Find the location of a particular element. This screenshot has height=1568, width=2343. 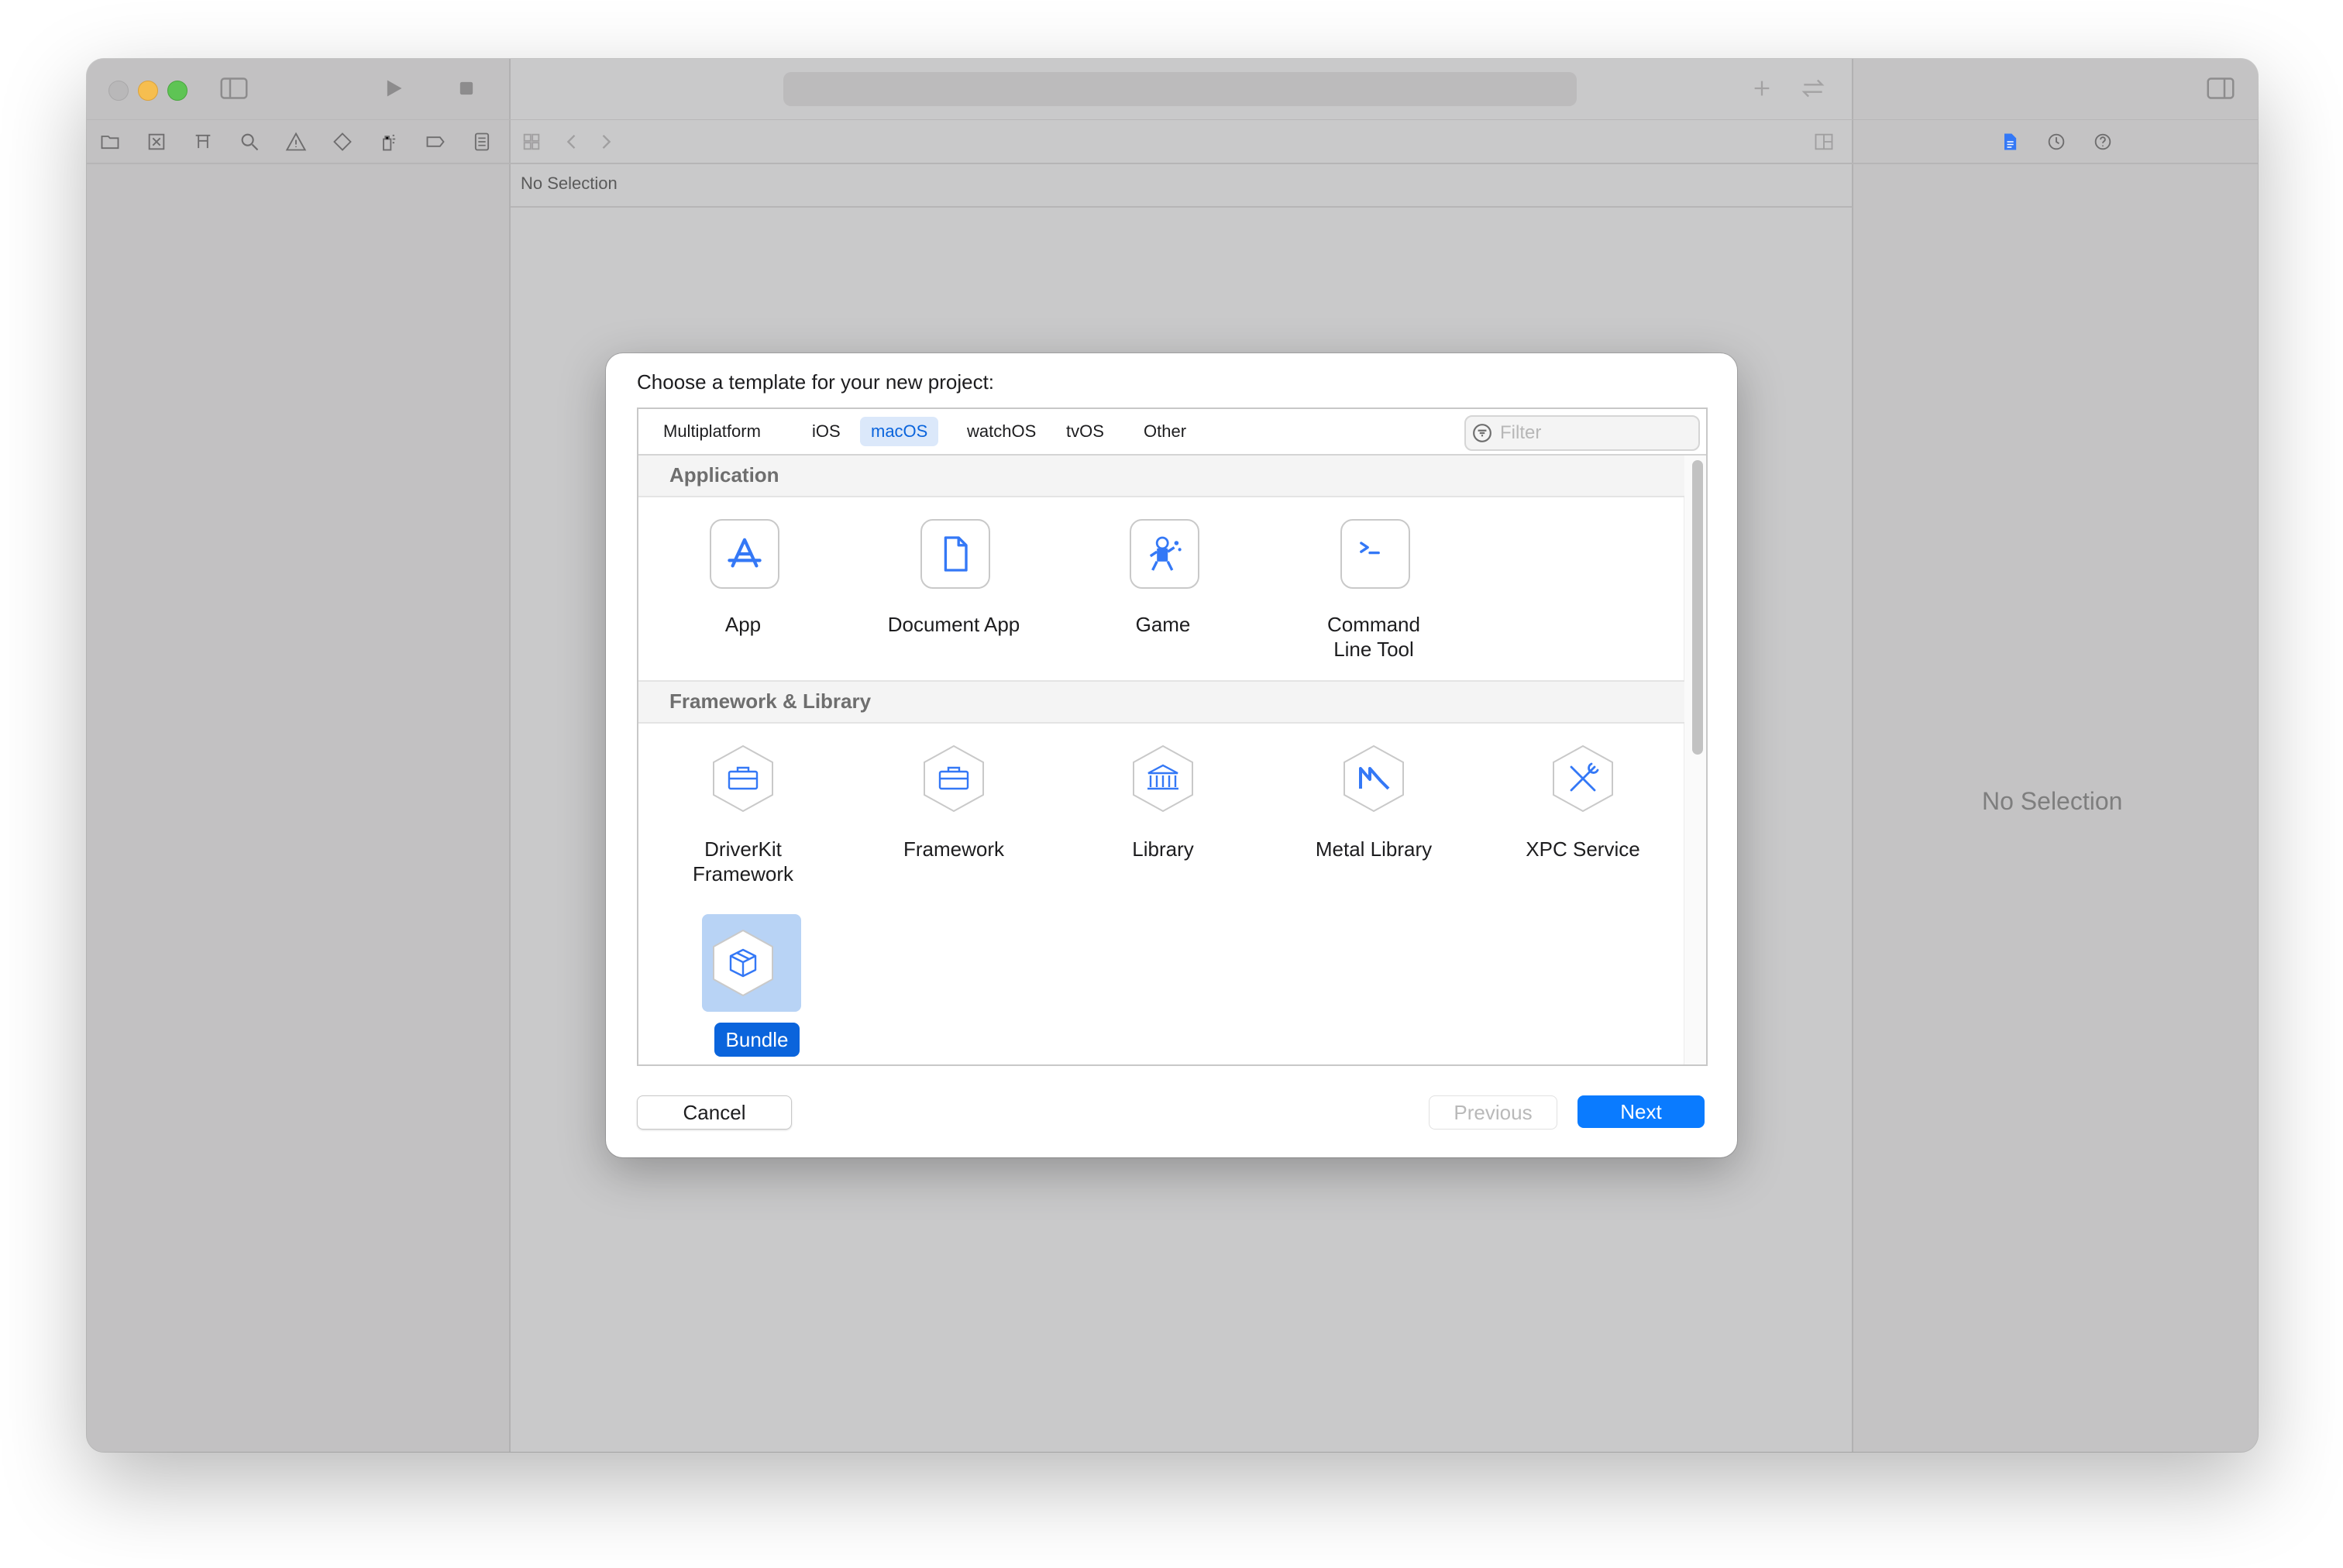

filter-placeholder: Filter is located at coordinates (1521, 432).